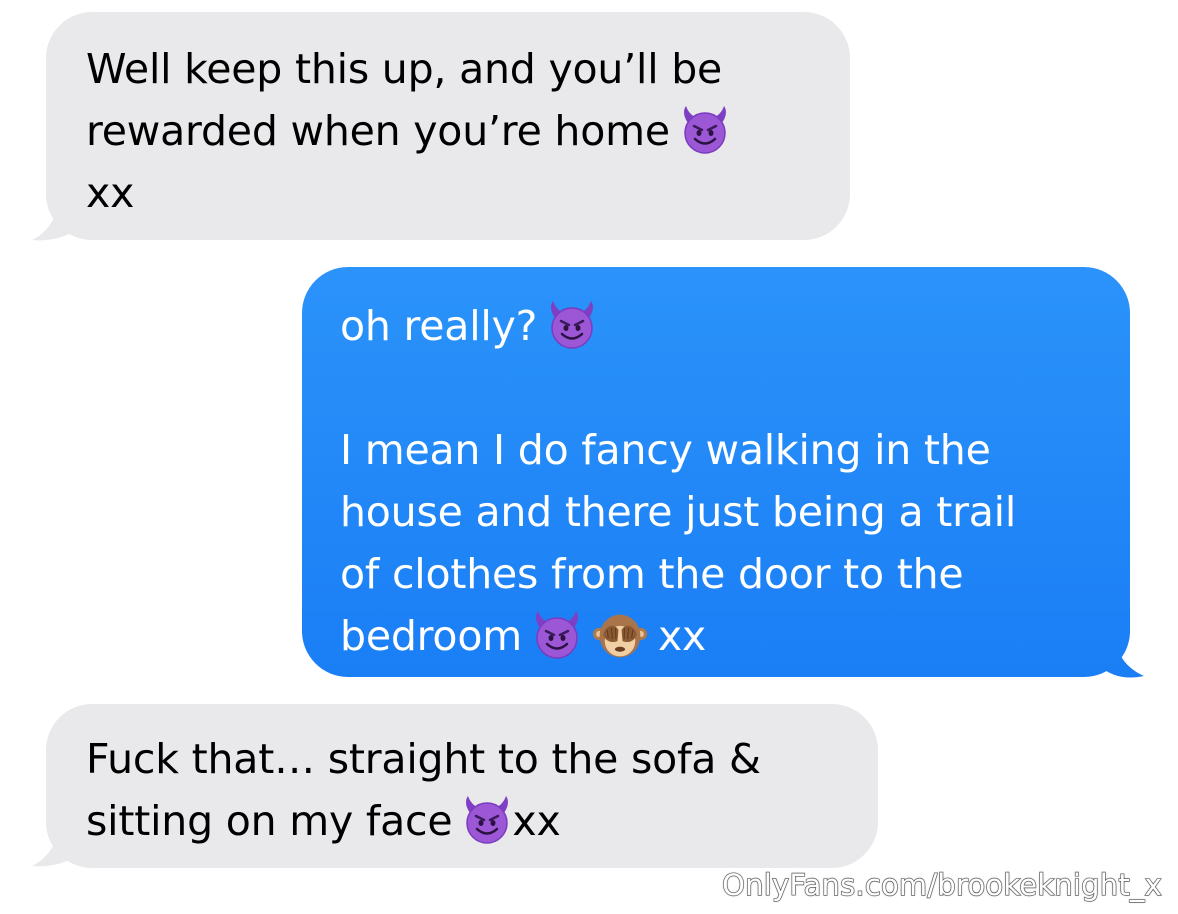 The width and height of the screenshot is (1178, 914). What do you see at coordinates (404, 69) in the screenshot?
I see `message-text-line: Well keep this up, and you’ll be` at bounding box center [404, 69].